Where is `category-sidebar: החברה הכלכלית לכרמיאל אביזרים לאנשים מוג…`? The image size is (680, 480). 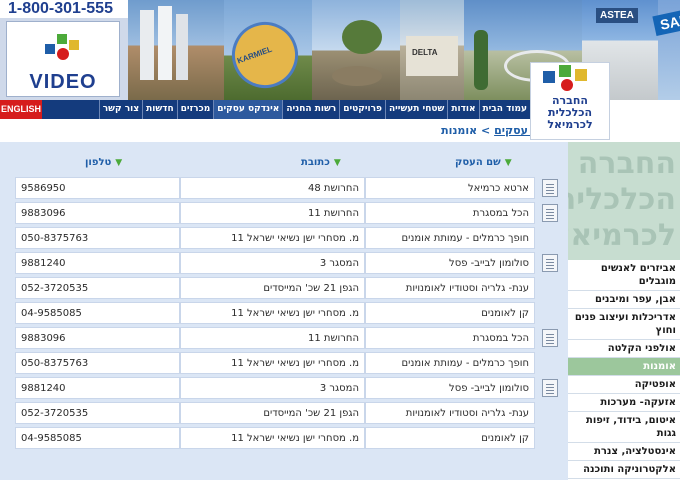
category-sidebar: החברה הכלכלית לכרמיאל אביזרים לאנשים מוג… is located at coordinates (624, 311).